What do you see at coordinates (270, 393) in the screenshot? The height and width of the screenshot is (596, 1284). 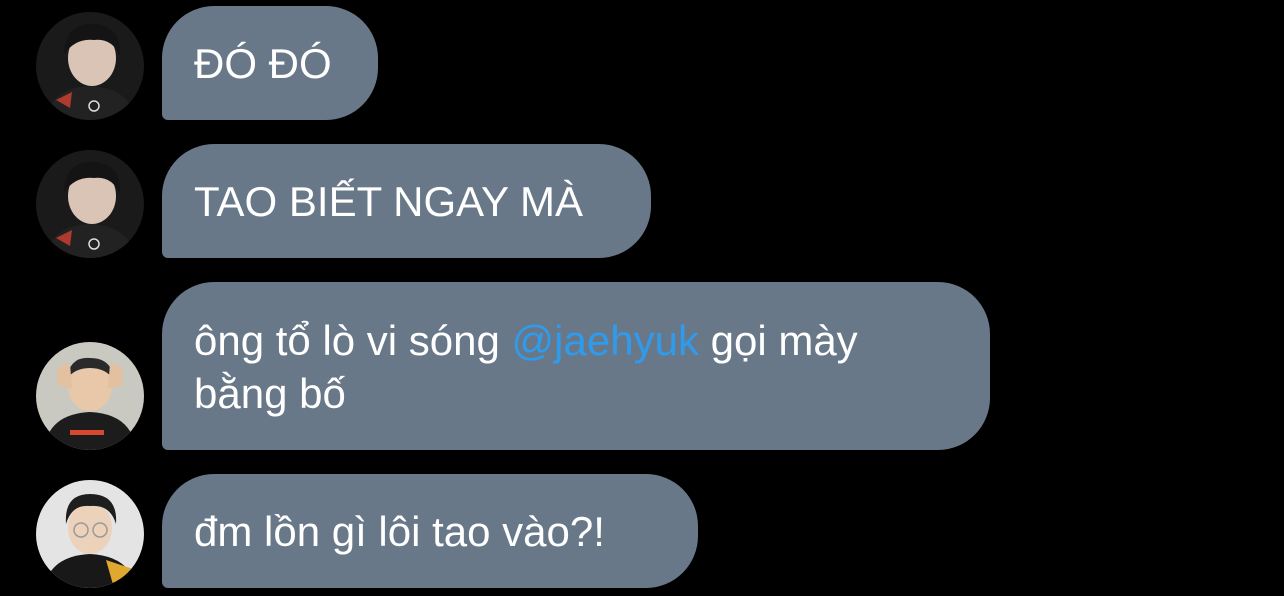 I see `message-text-line-2: bằng bố` at bounding box center [270, 393].